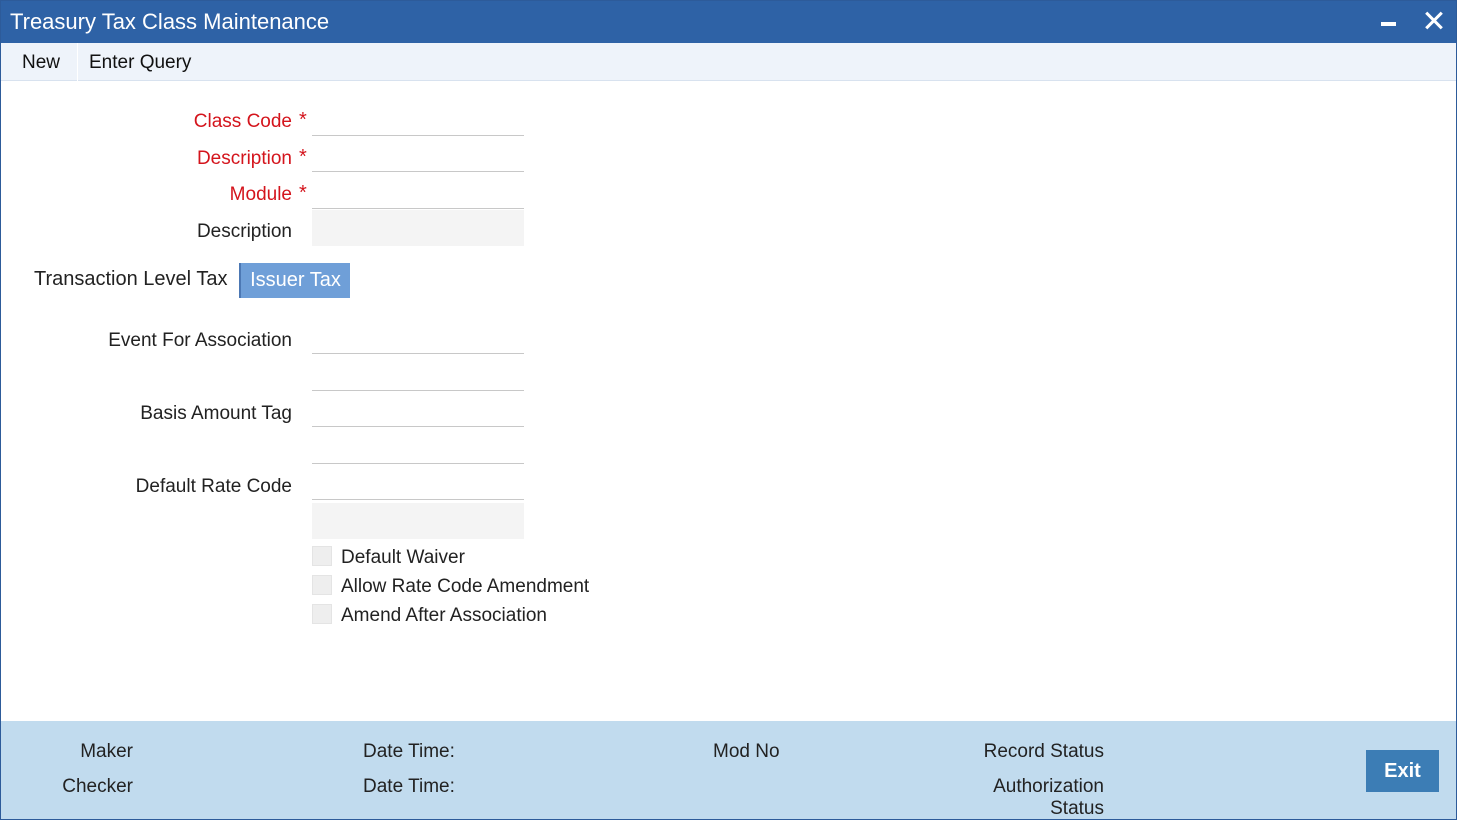 This screenshot has width=1457, height=820. I want to click on maker-label: Maker, so click(106, 751).